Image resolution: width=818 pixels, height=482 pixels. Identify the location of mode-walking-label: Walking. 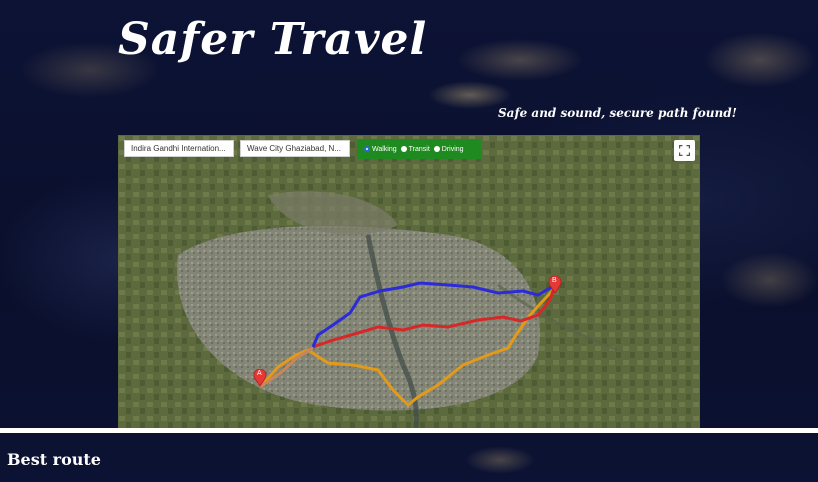
(384, 149).